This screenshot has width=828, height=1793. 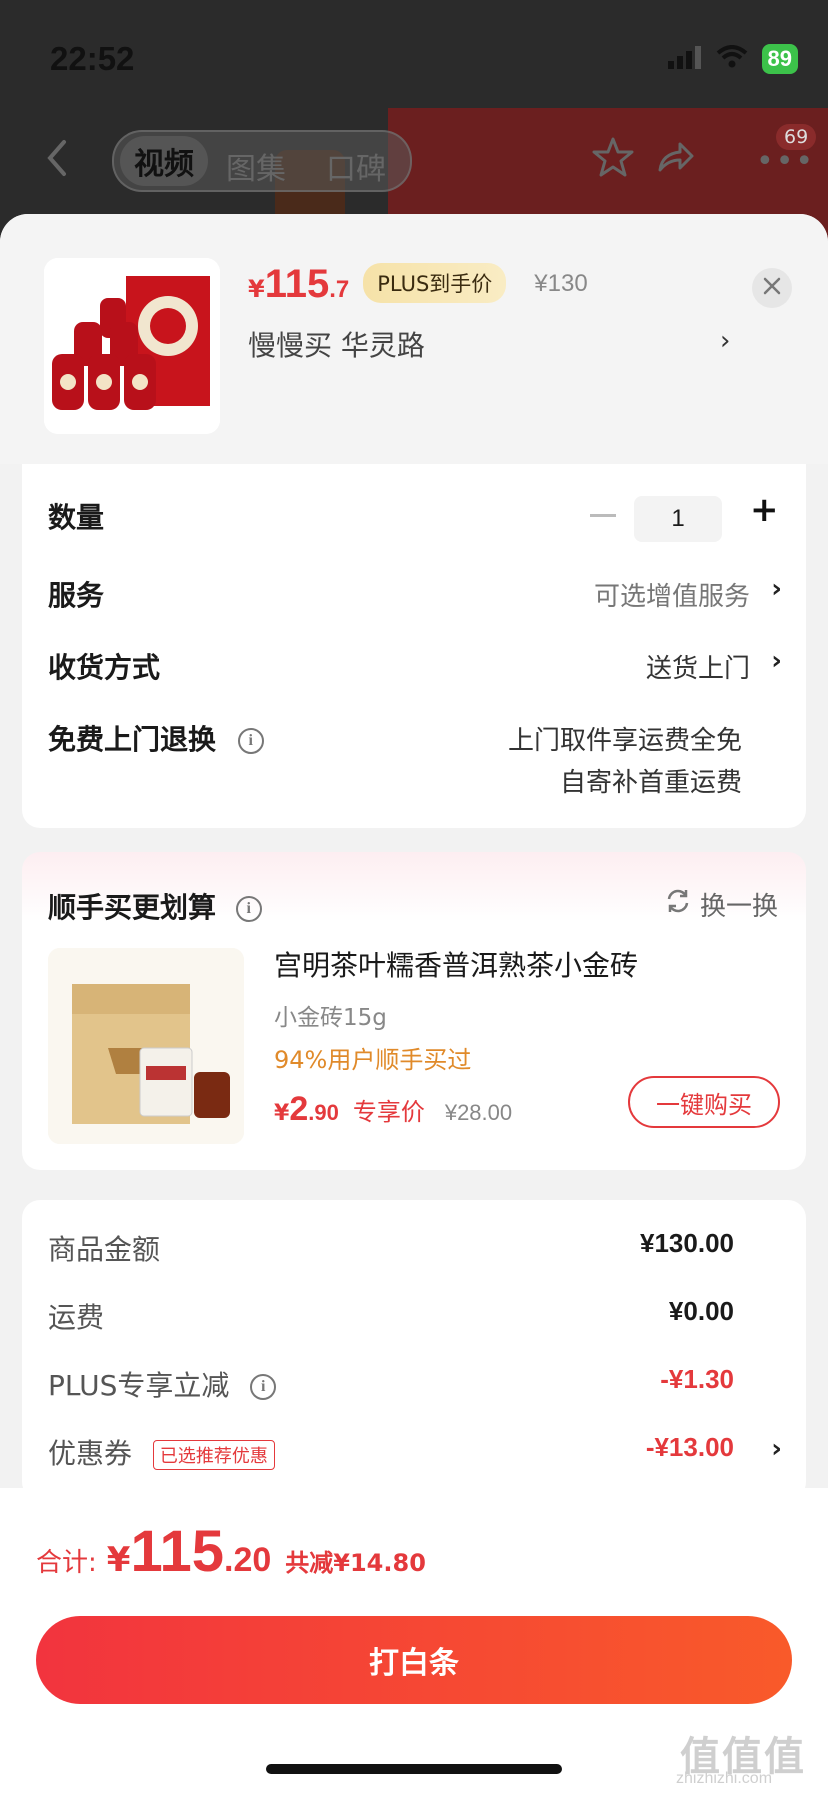 I want to click on recommend-price-integer: 2, so click(x=299, y=1109).